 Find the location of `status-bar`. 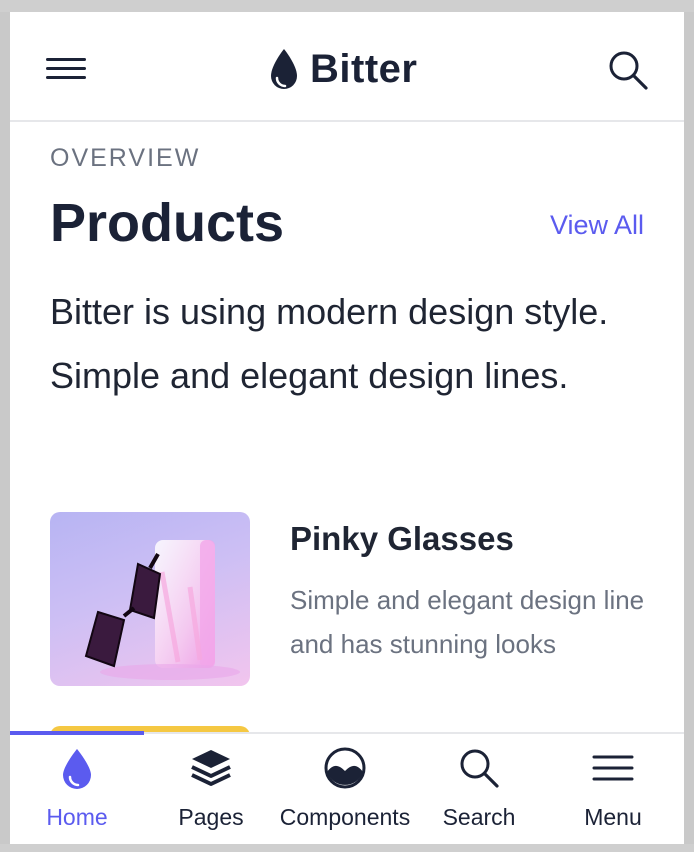

status-bar is located at coordinates (347, 6).